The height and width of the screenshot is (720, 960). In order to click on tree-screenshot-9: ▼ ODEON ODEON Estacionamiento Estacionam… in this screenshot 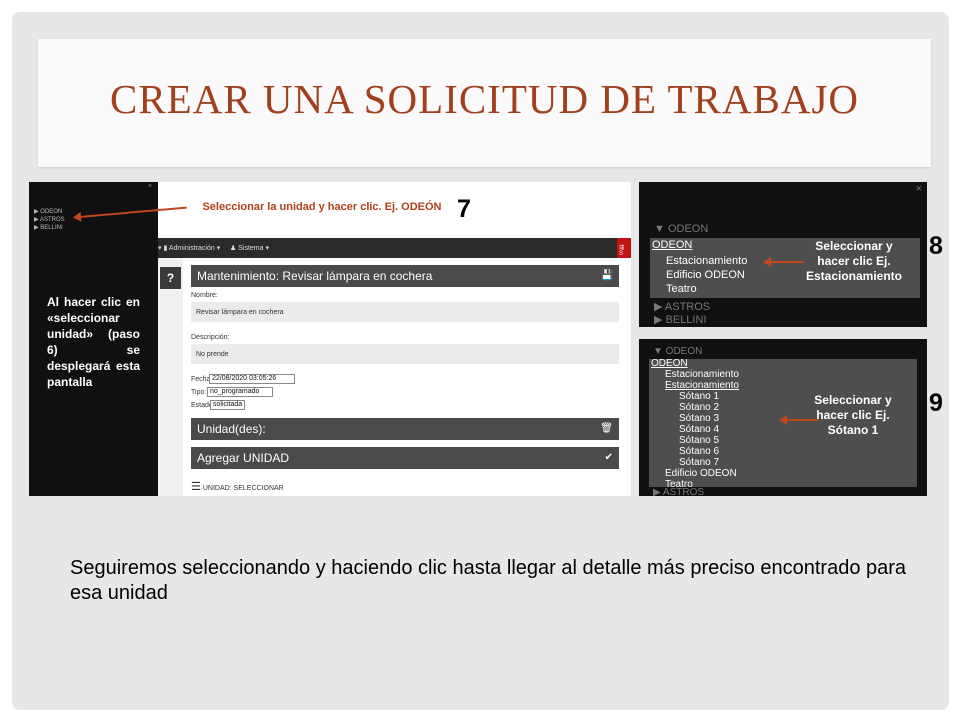, I will do `click(783, 417)`.